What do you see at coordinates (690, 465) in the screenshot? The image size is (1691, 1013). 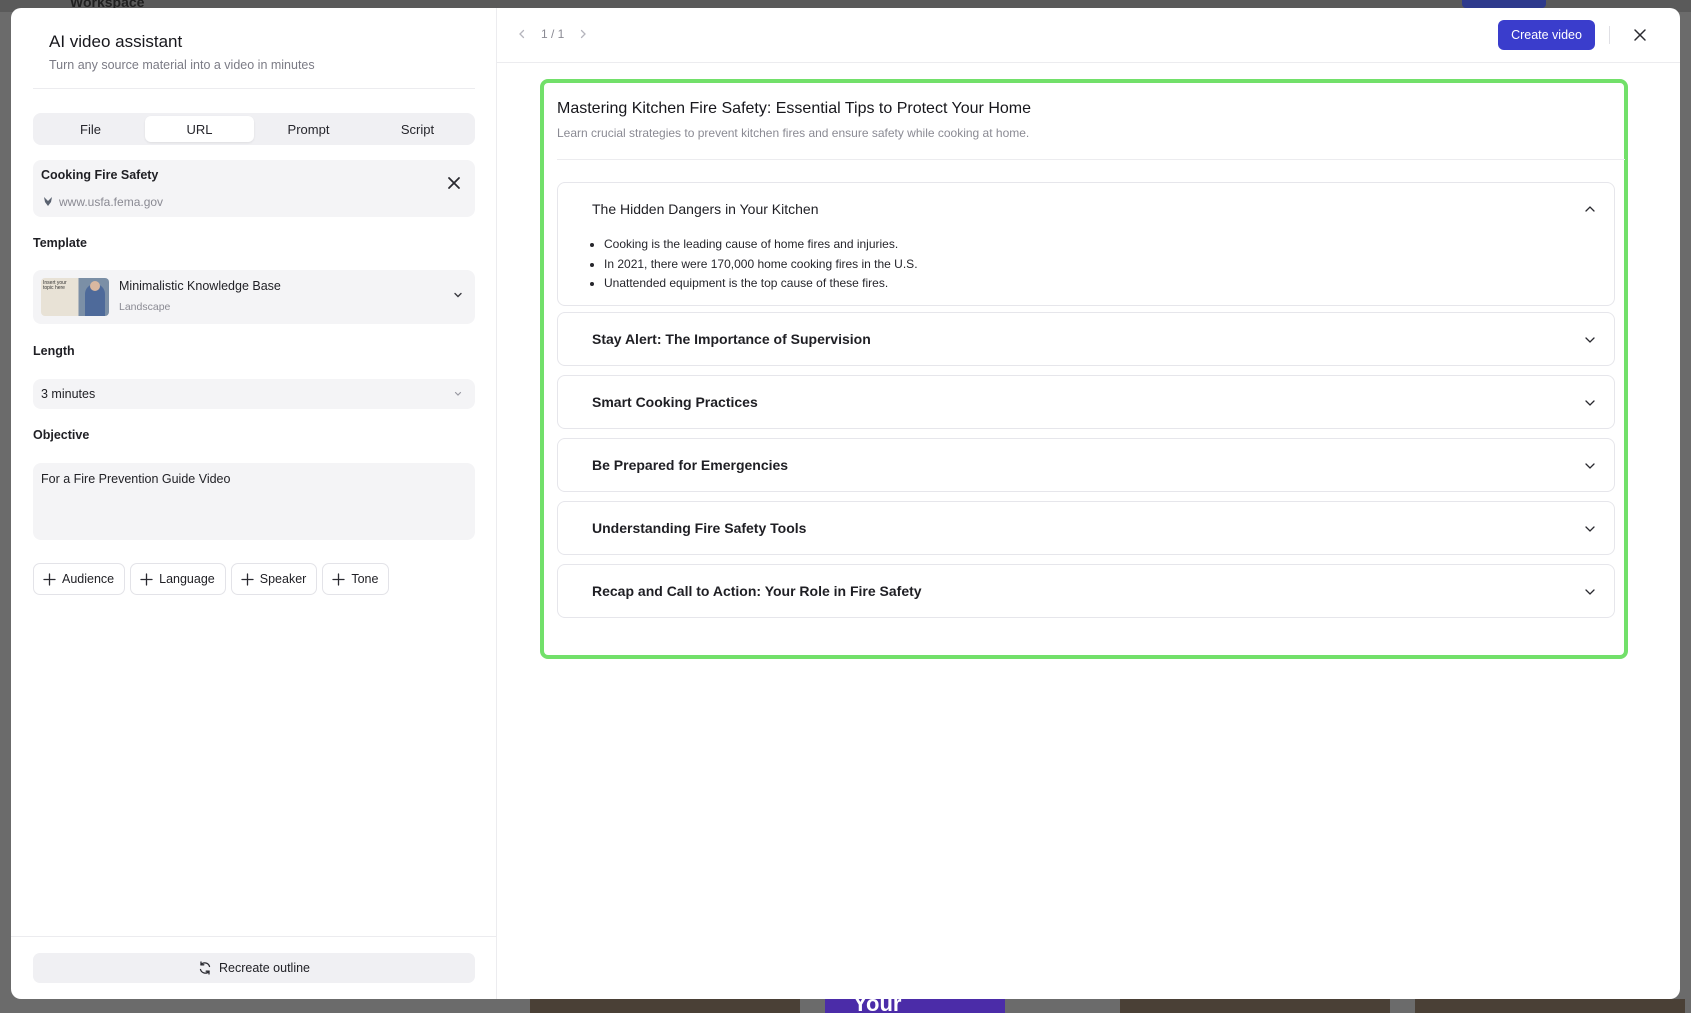 I see `section-title: Be Prepared for Emergencies` at bounding box center [690, 465].